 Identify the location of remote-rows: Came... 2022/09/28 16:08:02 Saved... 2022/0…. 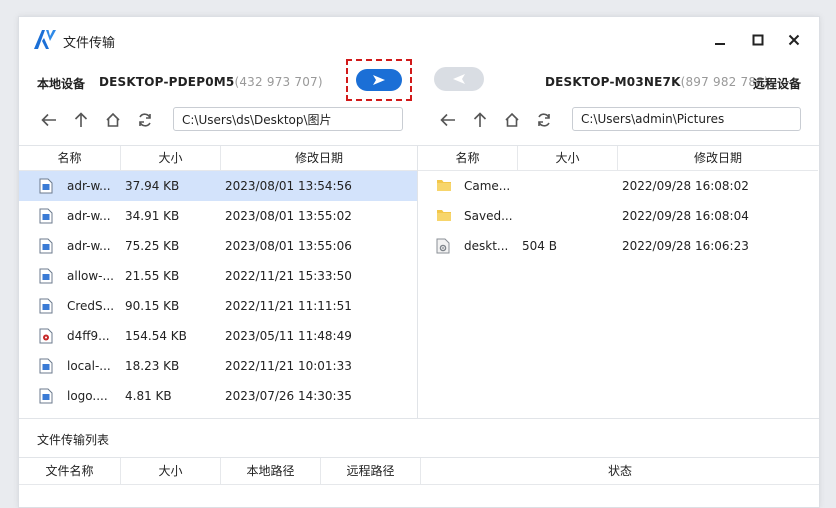
(618, 216).